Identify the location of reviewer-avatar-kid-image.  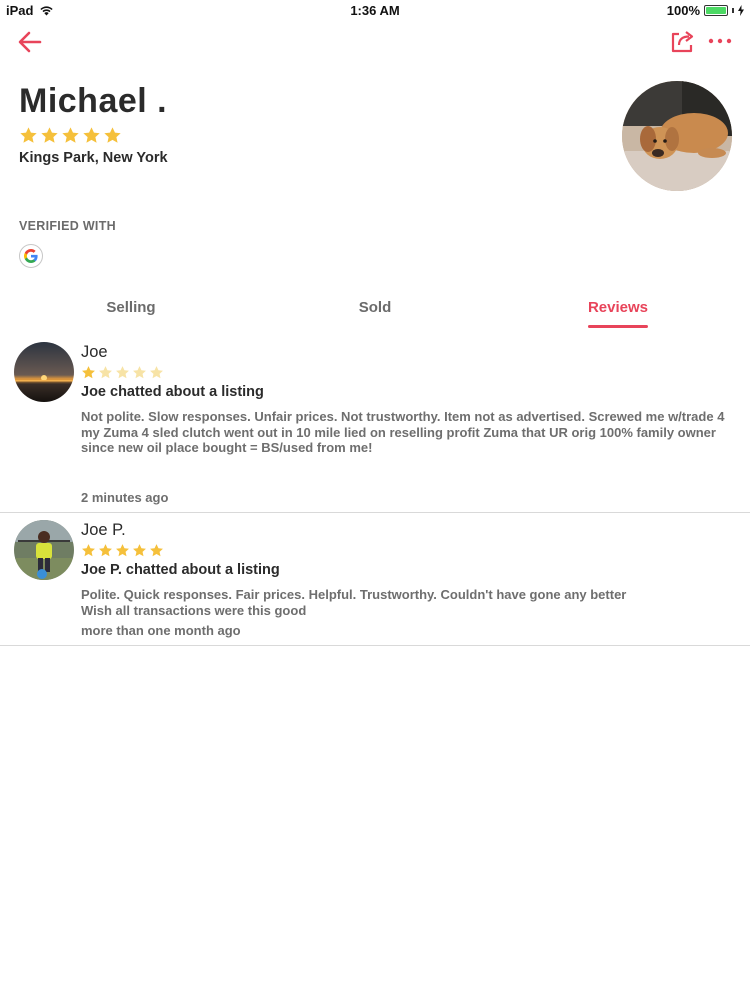
(44, 550).